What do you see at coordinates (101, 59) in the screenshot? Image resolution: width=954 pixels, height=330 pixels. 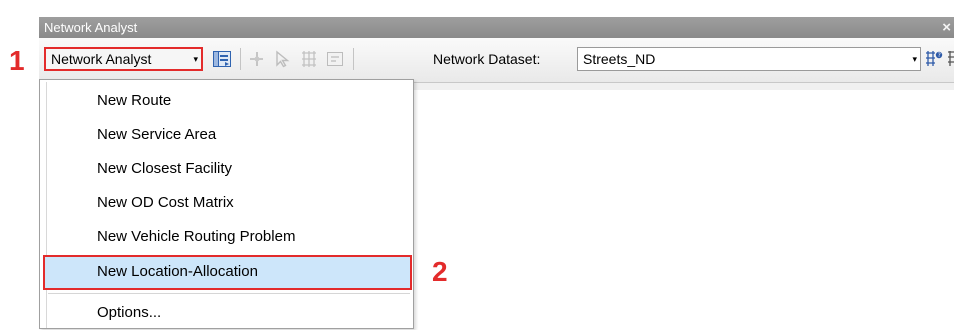 I see `network-analyst-button-label: Network Analyst` at bounding box center [101, 59].